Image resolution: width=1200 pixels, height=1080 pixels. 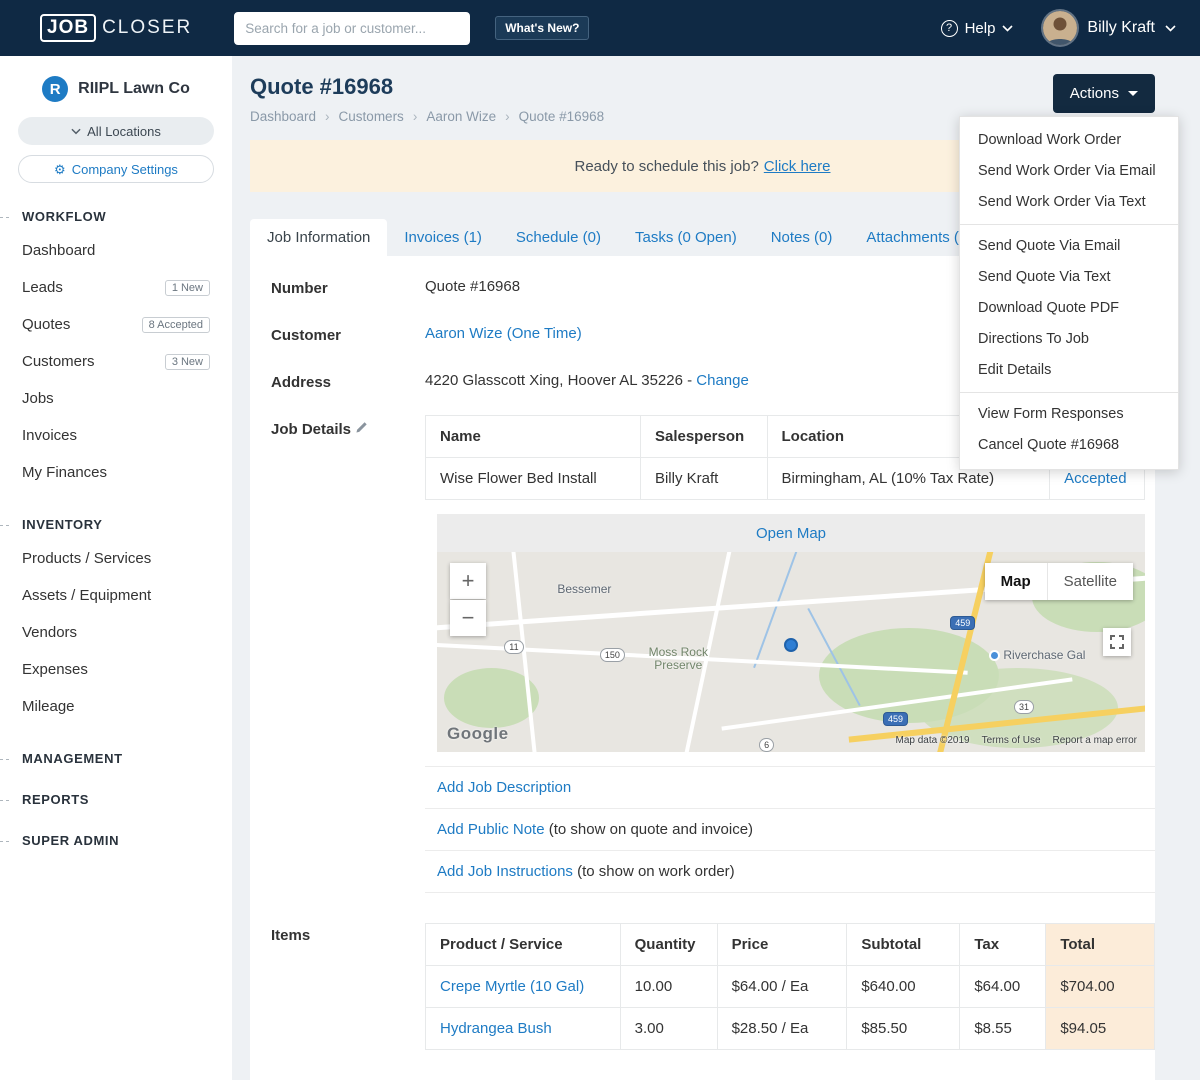 I want to click on actions-button: Actions, so click(x=1103, y=93).